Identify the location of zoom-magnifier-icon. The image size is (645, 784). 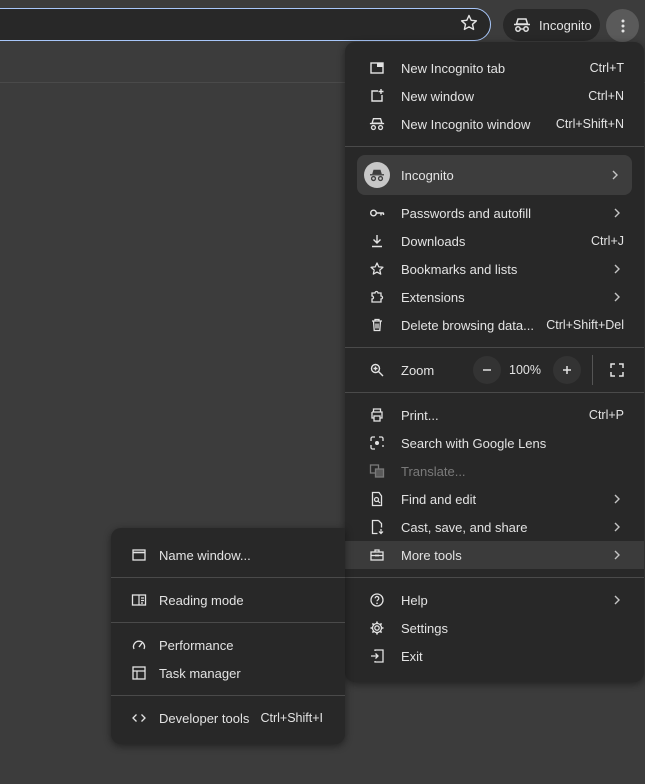
(377, 370).